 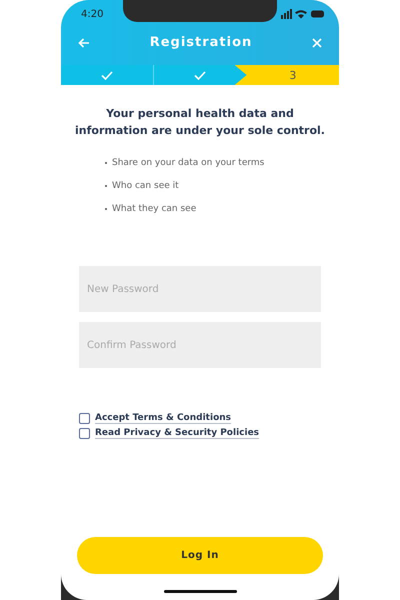 What do you see at coordinates (154, 209) in the screenshot?
I see `bullet-text: What they can see` at bounding box center [154, 209].